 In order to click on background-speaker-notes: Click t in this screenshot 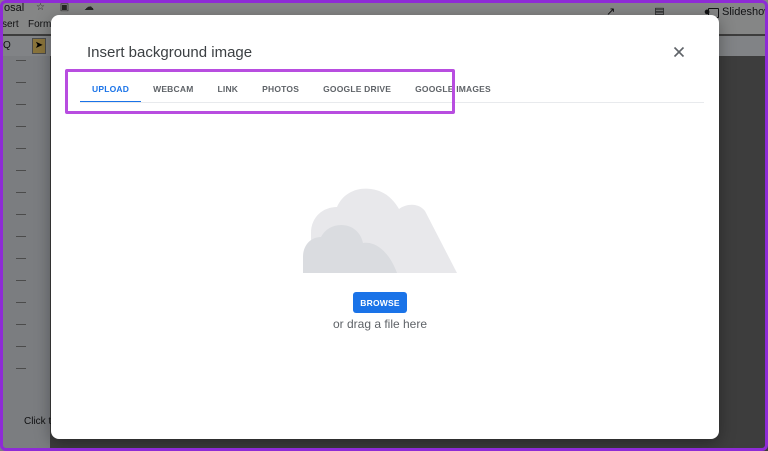, I will do `click(38, 421)`.